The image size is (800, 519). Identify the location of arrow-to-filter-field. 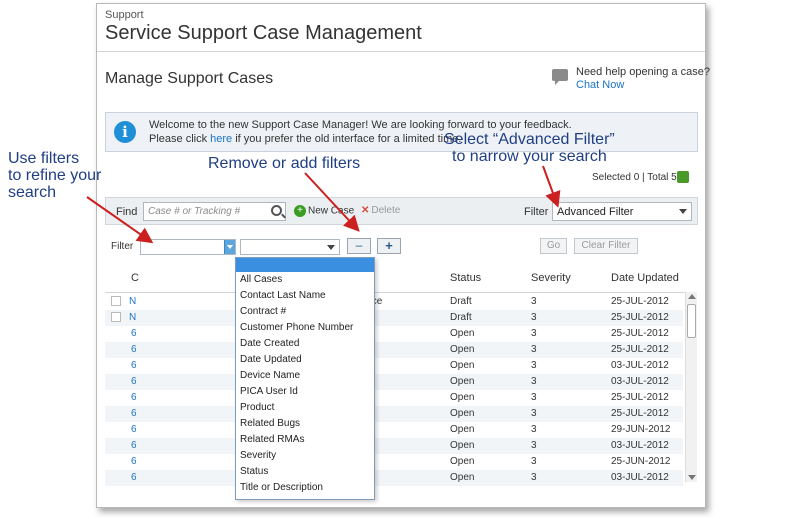
(120, 220).